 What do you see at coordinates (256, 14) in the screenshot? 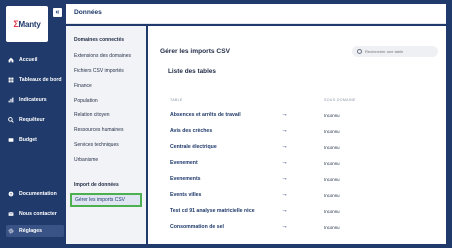
I see `top-header: Données` at bounding box center [256, 14].